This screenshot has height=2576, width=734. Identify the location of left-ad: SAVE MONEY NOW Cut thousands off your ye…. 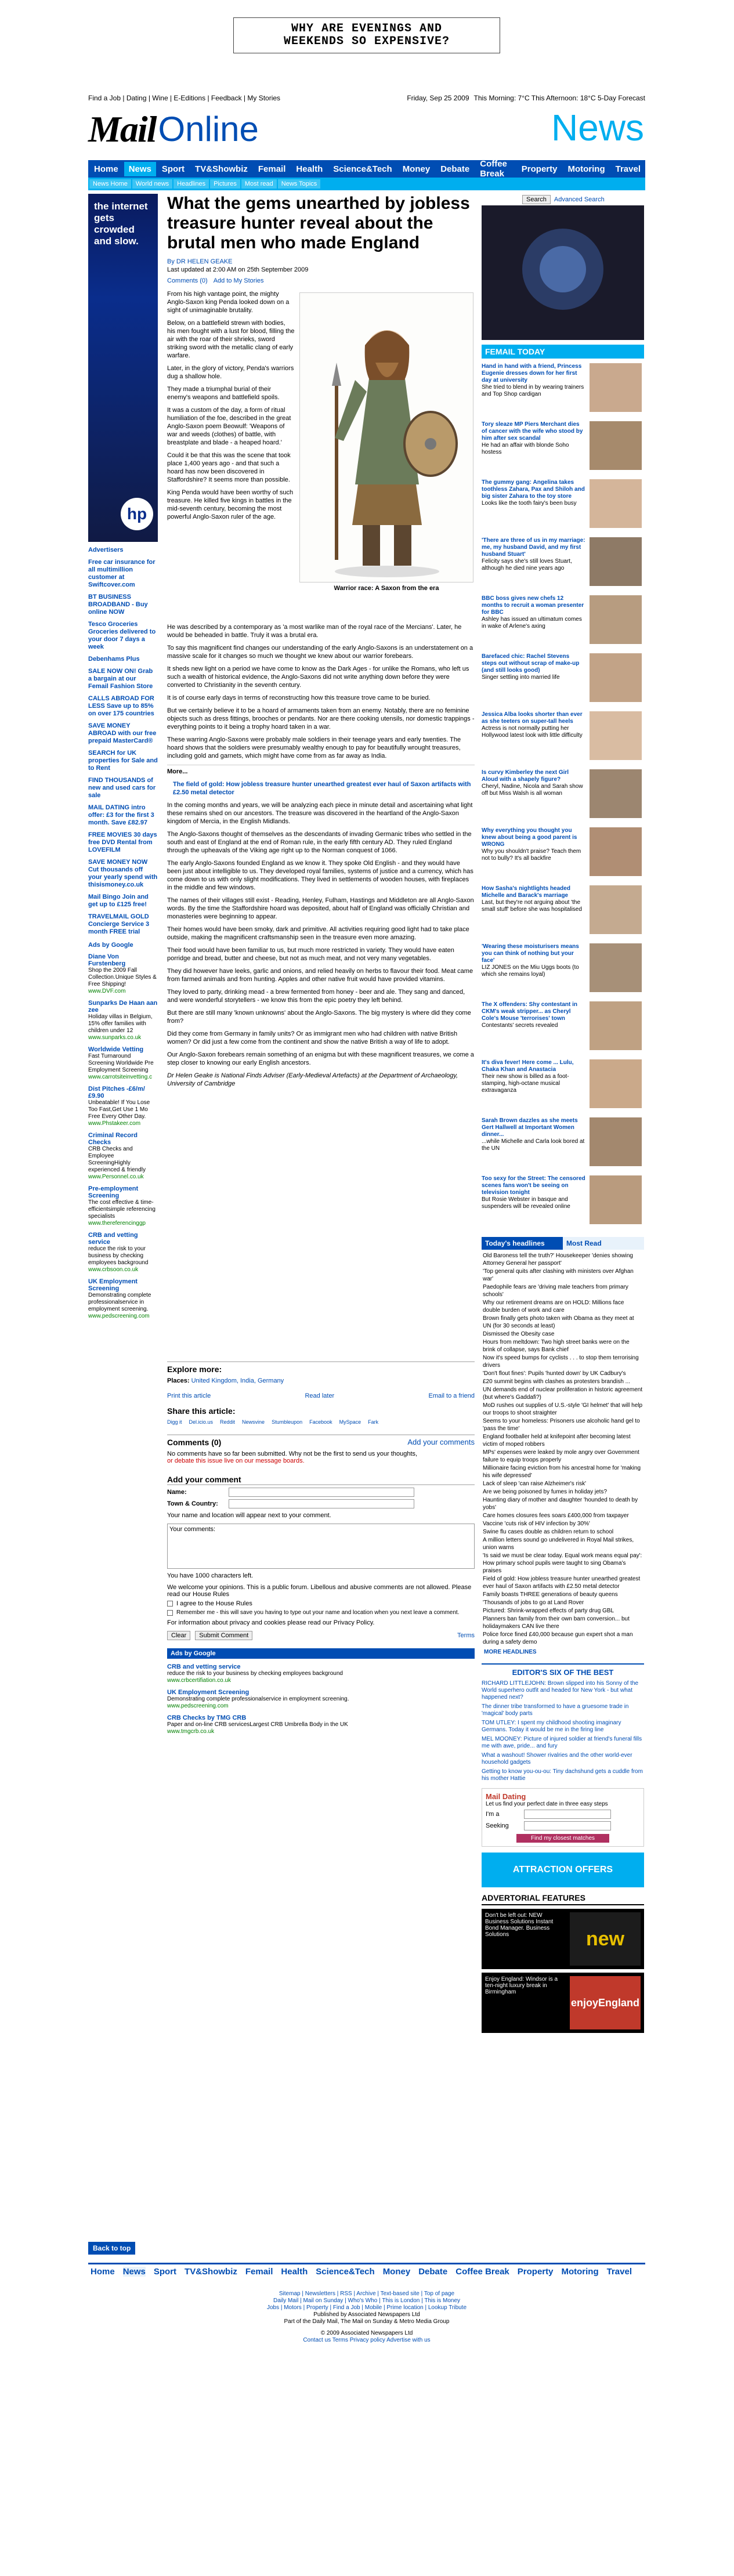
(123, 874).